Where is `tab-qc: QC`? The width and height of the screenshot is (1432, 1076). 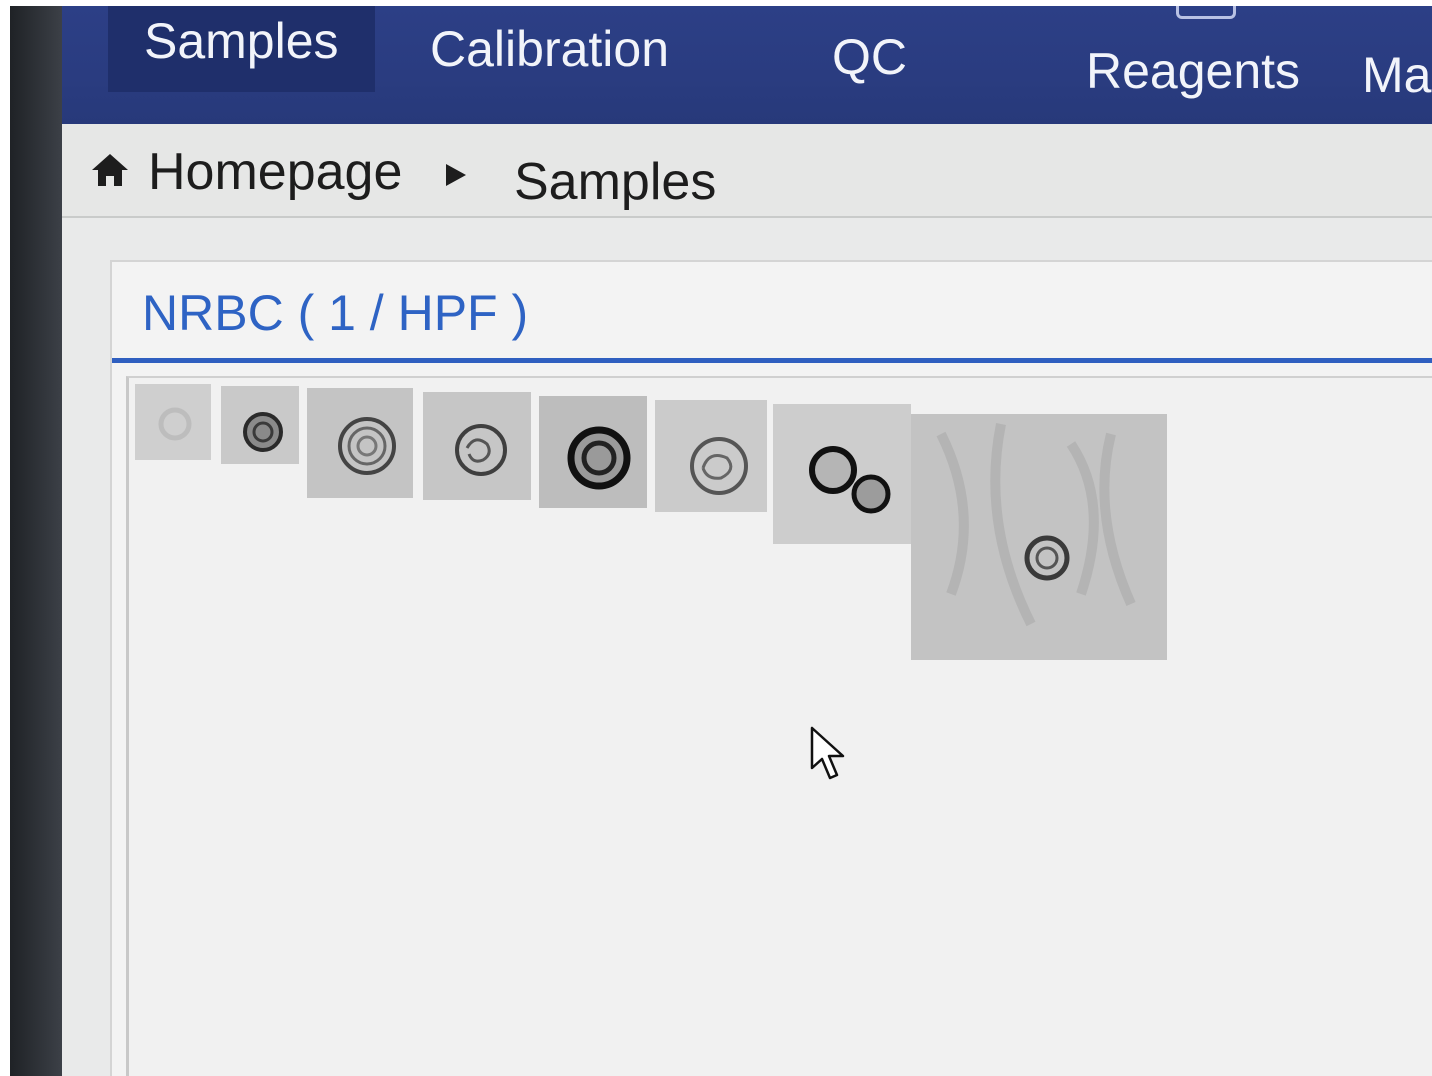 tab-qc: QC is located at coordinates (869, 57).